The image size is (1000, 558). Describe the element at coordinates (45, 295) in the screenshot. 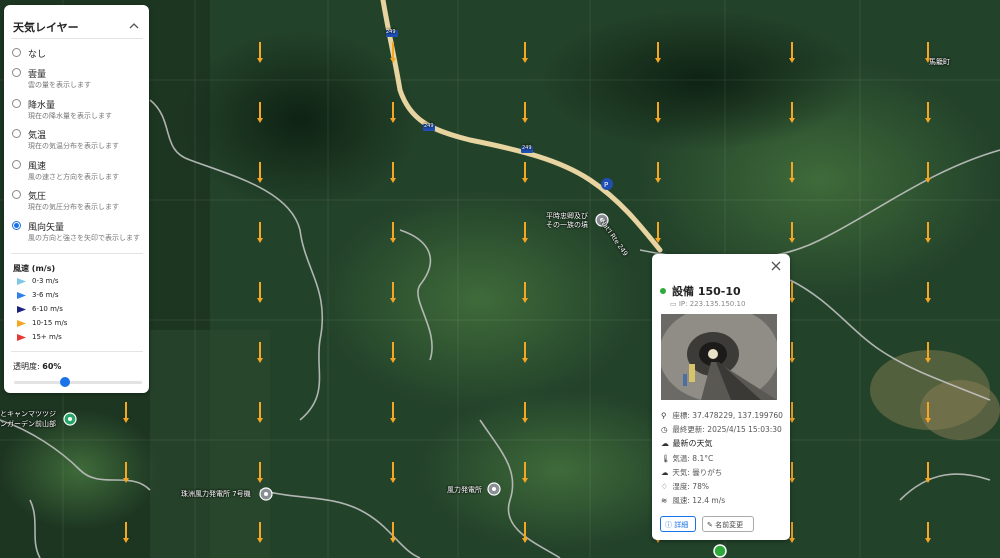

I see `legend-label: 3-6 m/s` at that location.